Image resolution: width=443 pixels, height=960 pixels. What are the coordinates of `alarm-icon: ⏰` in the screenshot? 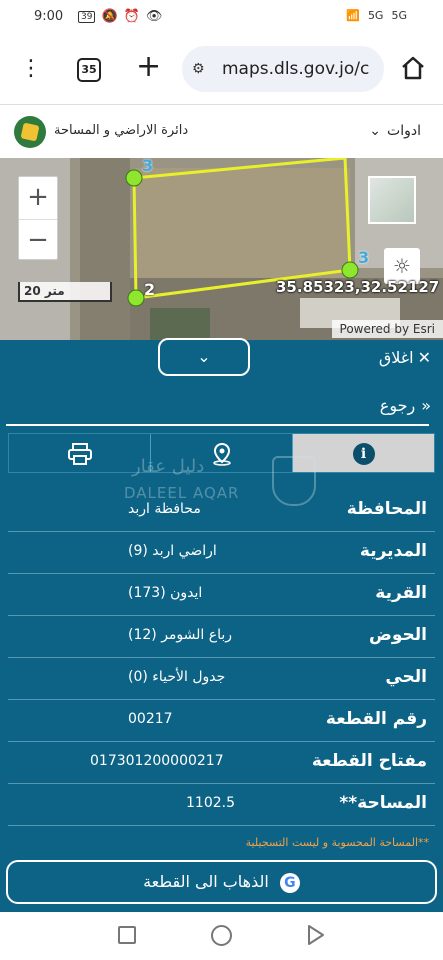 It's located at (131, 16).